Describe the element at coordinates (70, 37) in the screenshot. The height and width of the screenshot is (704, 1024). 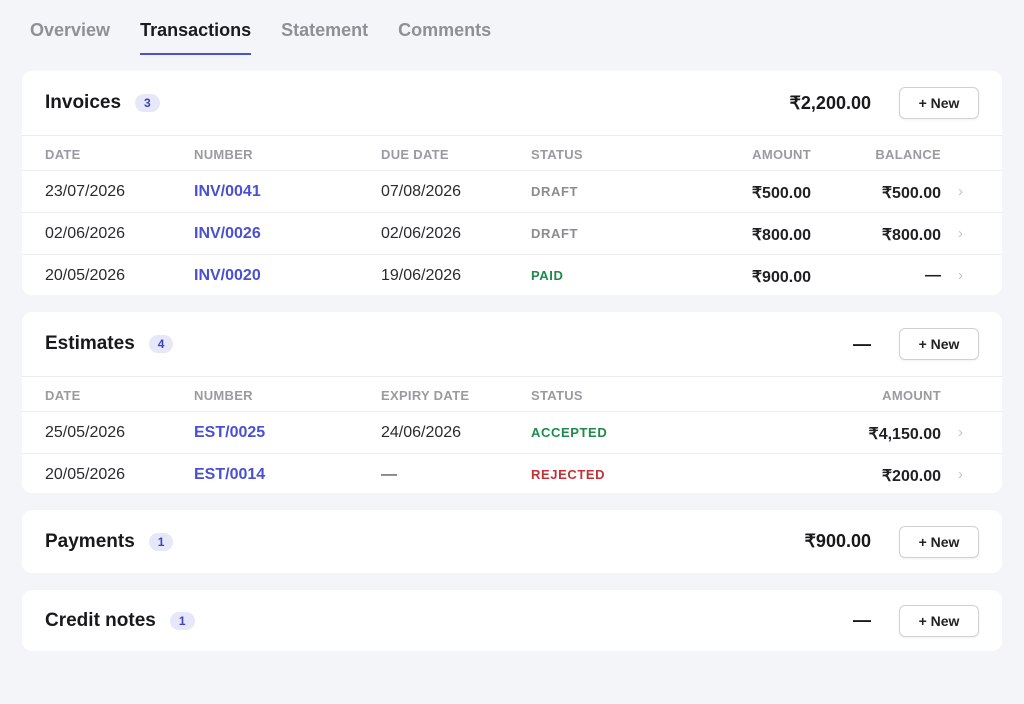
I see `tab-overview: Overview` at that location.